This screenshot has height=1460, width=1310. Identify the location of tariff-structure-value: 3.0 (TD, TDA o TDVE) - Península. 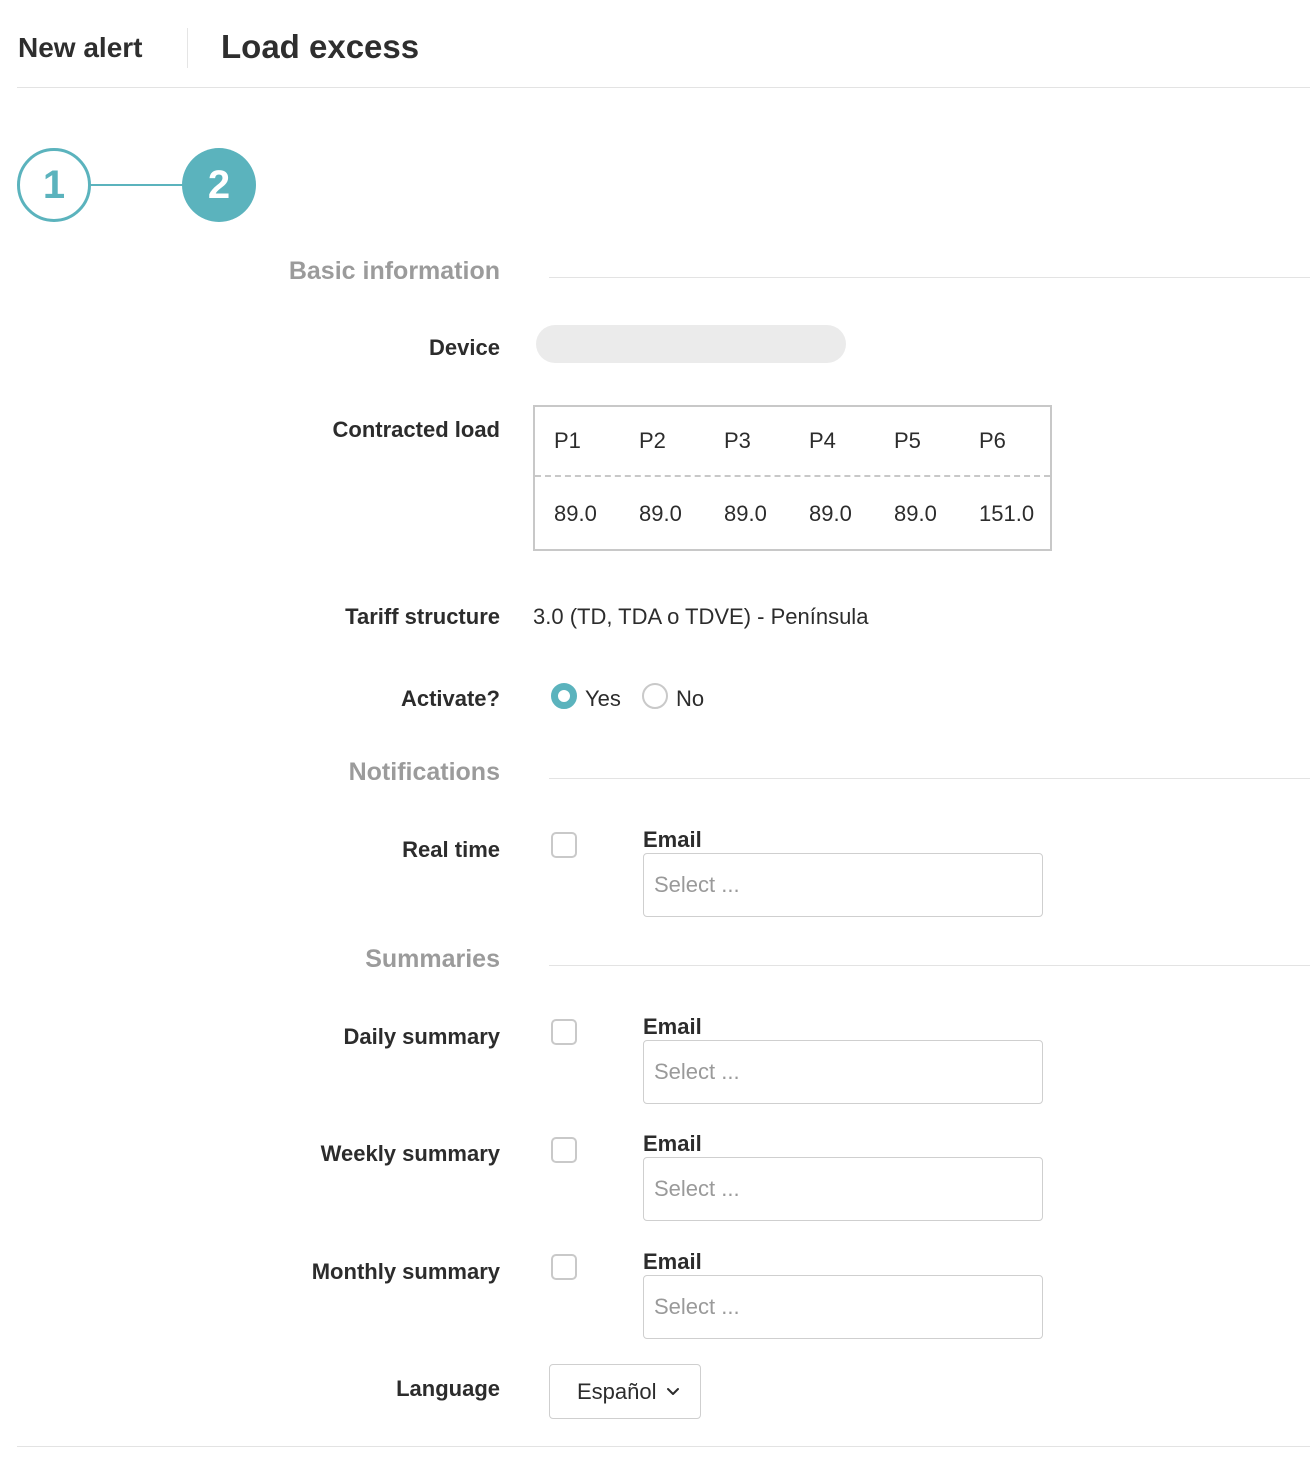
(701, 616).